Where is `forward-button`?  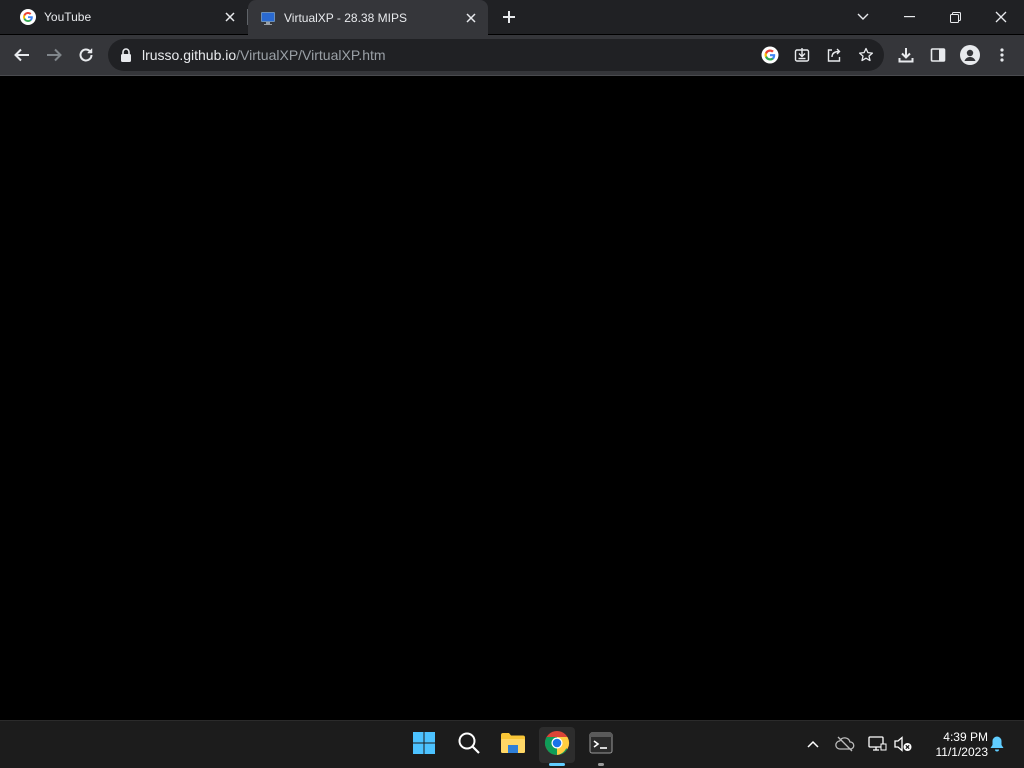
forward-button is located at coordinates (54, 55).